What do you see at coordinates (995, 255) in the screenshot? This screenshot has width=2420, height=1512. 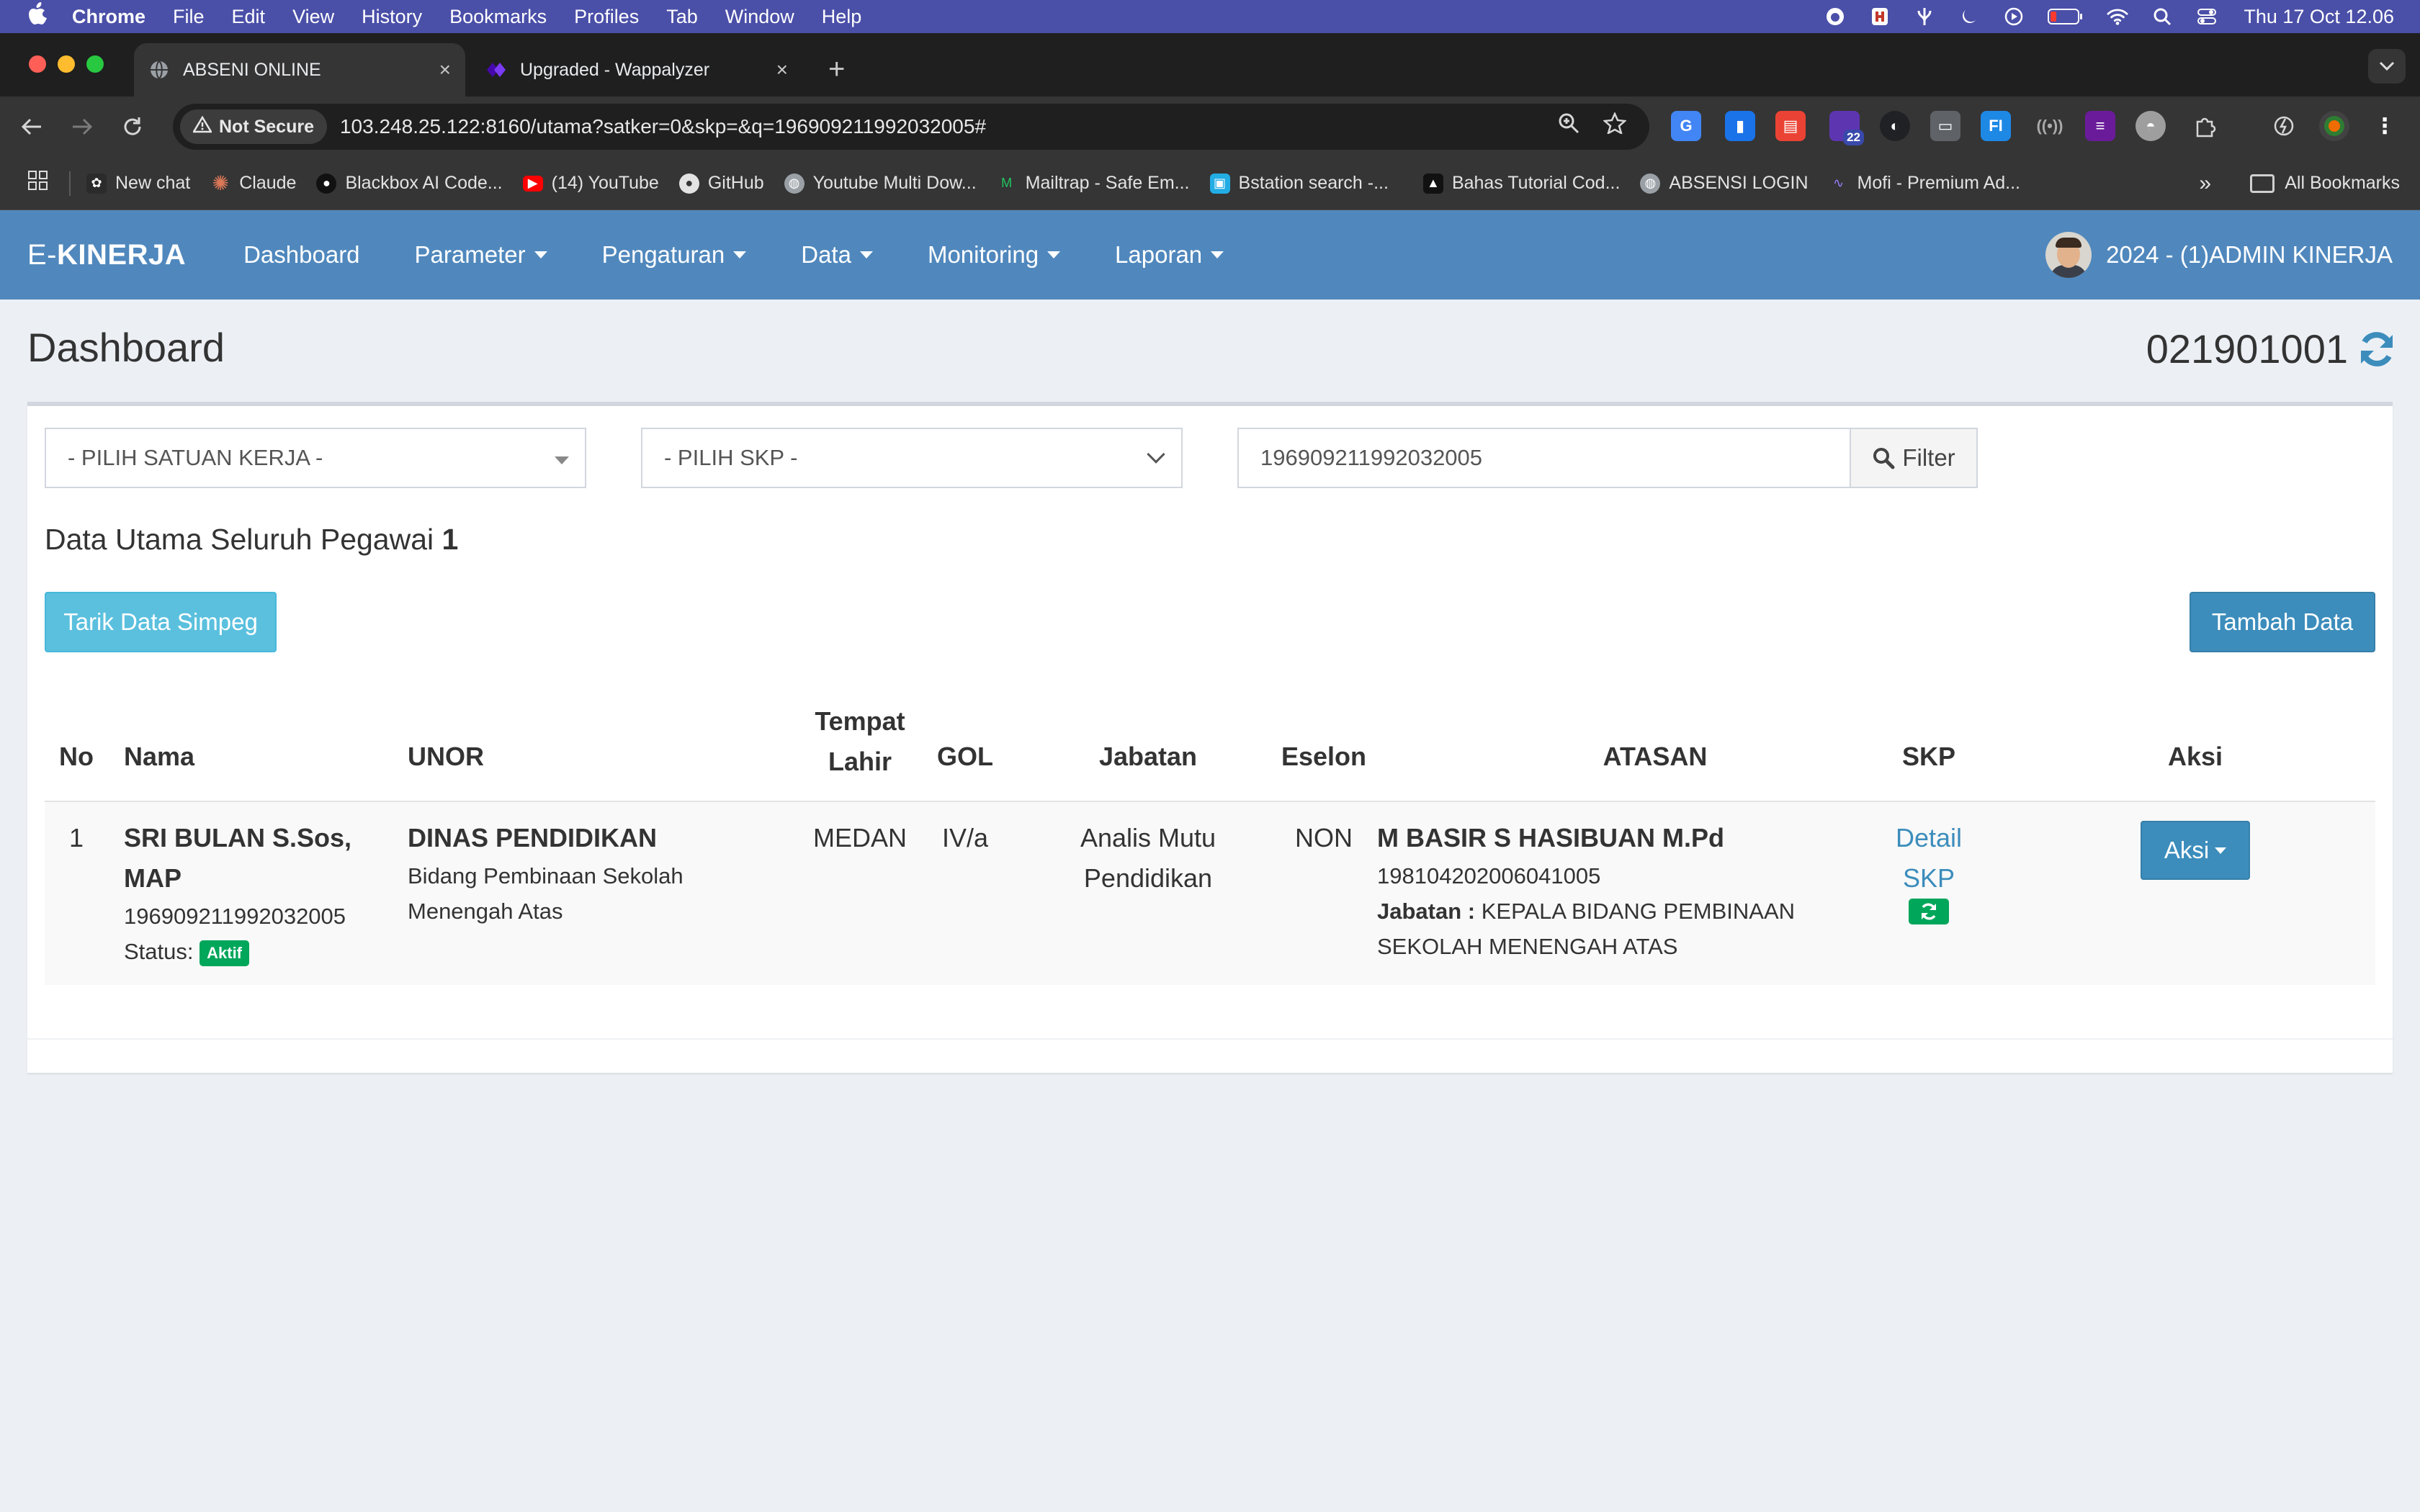 I see `nav-monitoring: Monitoring` at bounding box center [995, 255].